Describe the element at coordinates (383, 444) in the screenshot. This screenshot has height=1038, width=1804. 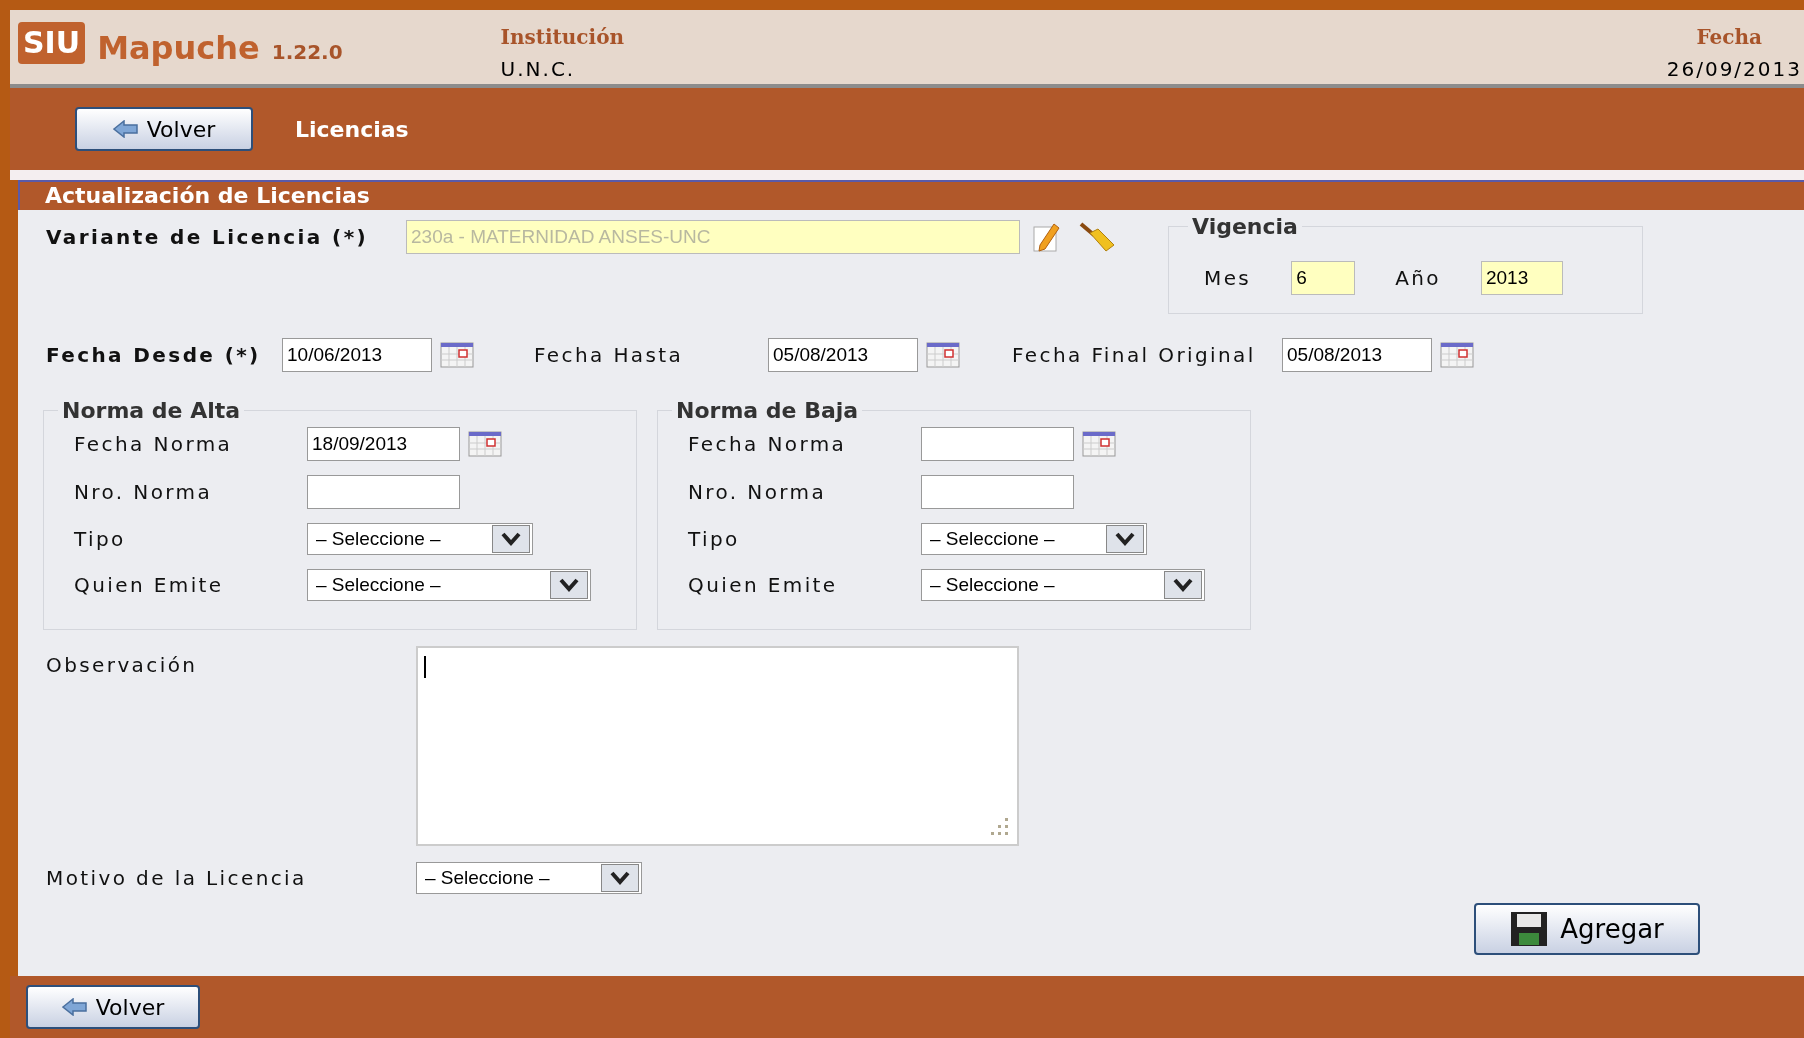
I see `input-field: 18/09/2013` at that location.